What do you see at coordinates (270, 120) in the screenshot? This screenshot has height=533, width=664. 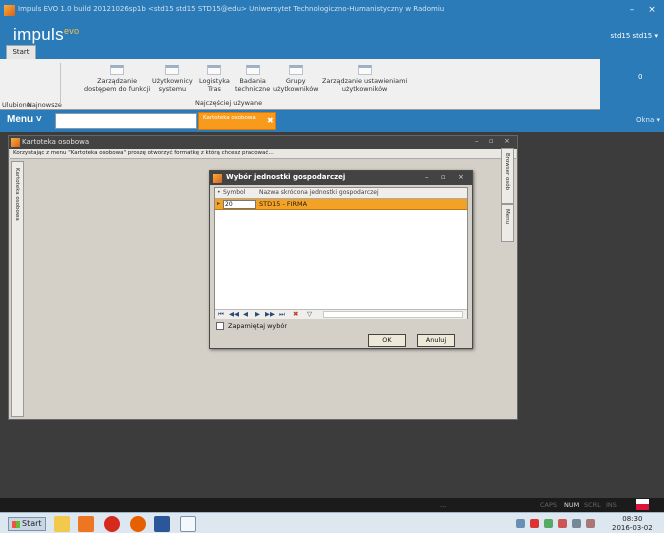 I see `close-tab-icon: ✖` at bounding box center [270, 120].